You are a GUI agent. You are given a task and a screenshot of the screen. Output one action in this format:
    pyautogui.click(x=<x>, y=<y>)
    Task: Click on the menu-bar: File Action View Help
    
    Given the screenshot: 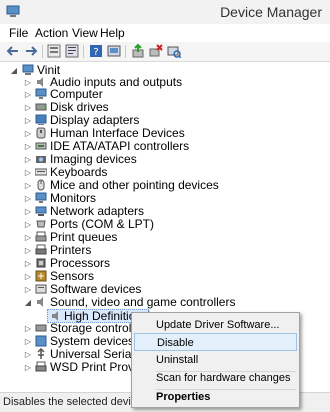 What is the action you would take?
    pyautogui.click(x=165, y=33)
    